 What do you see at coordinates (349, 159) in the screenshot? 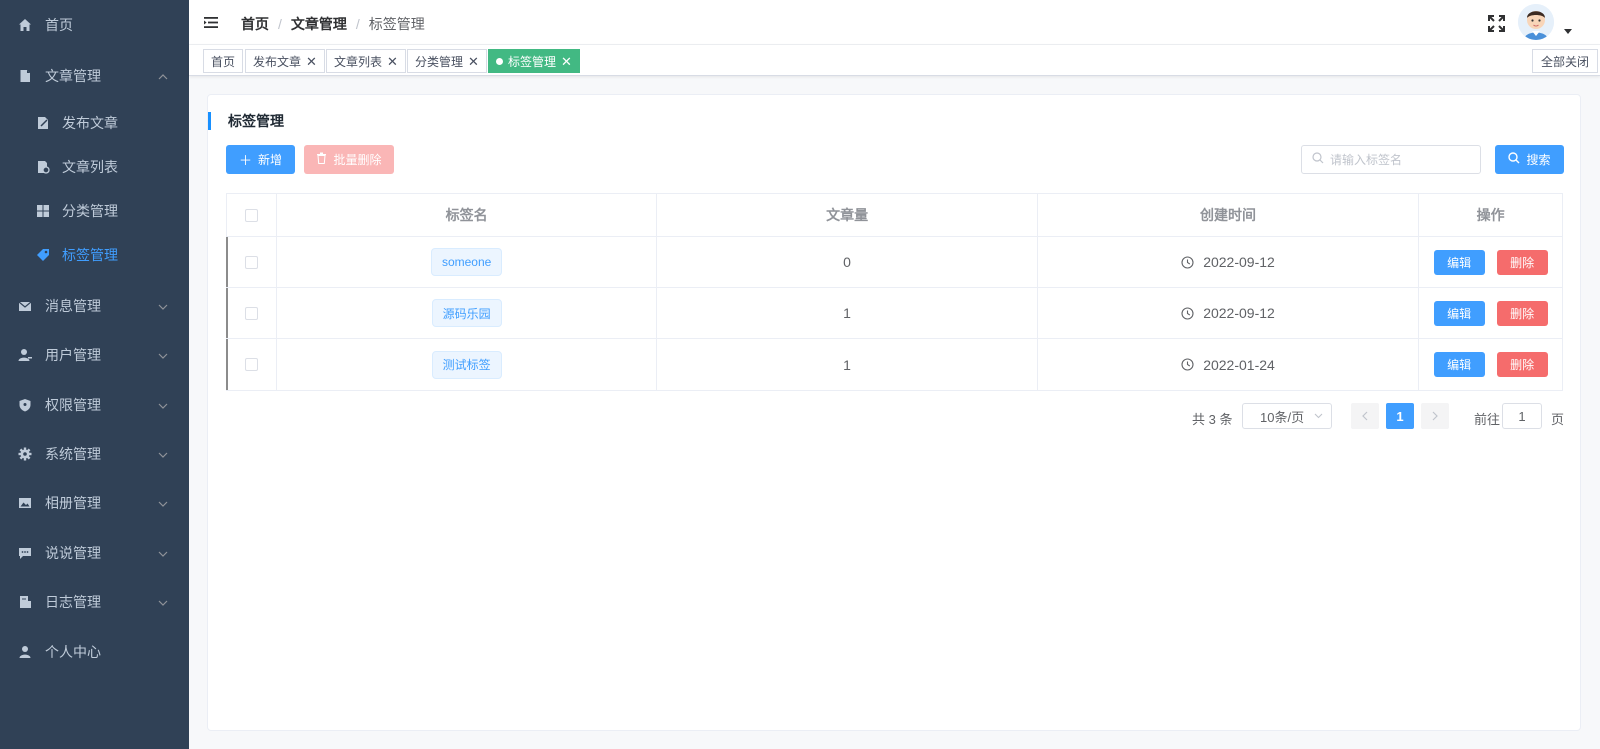
I see `batch-delete-button: 批量删除` at bounding box center [349, 159].